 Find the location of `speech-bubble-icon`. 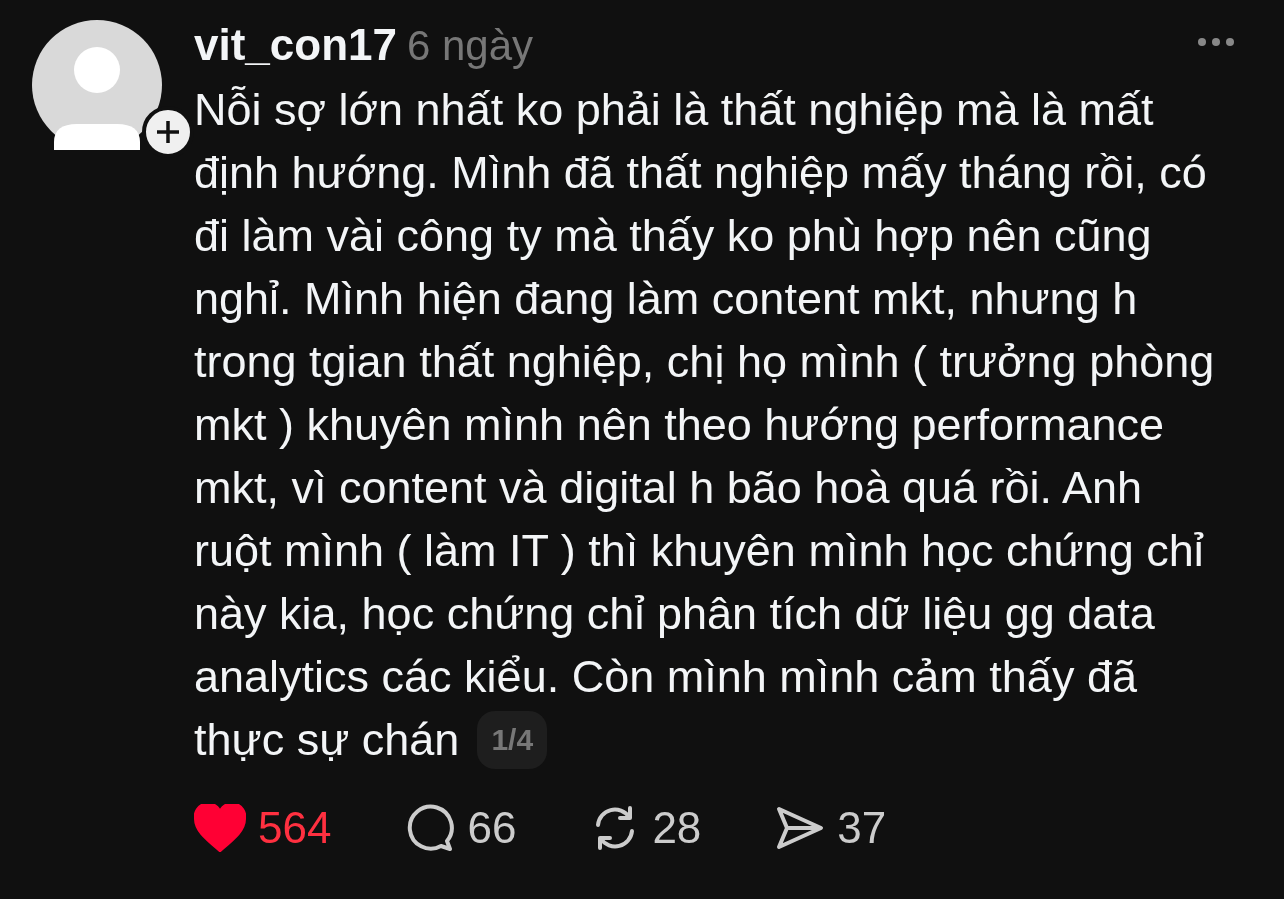

speech-bubble-icon is located at coordinates (430, 828).